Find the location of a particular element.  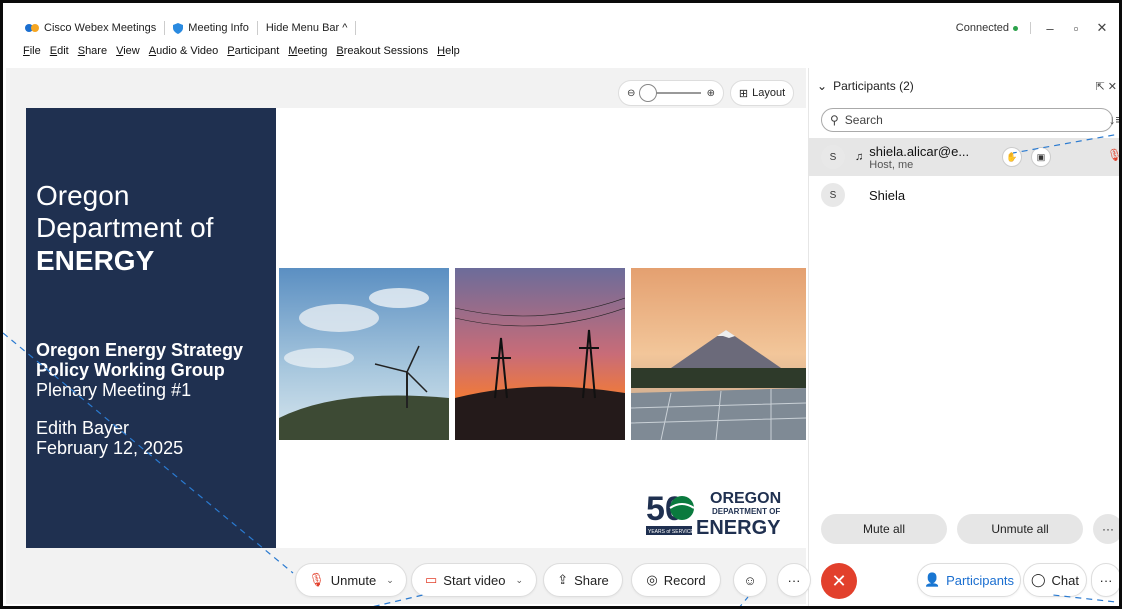

menu-participant: Participant is located at coordinates (253, 54).